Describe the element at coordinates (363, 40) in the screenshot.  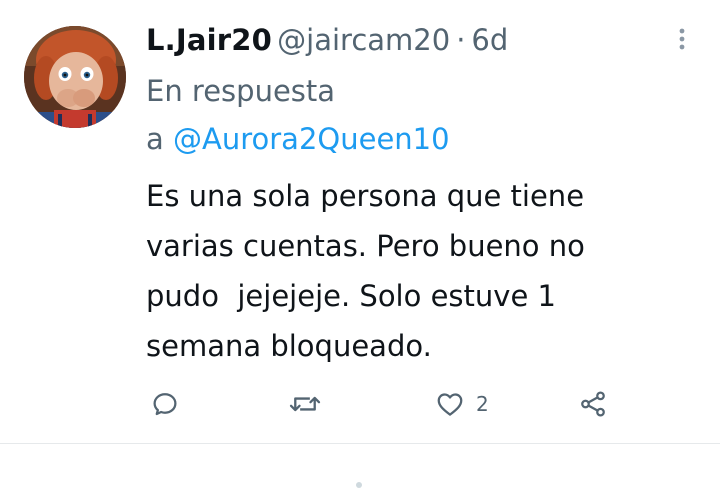
I see `author-handle: @jaircam20` at that location.